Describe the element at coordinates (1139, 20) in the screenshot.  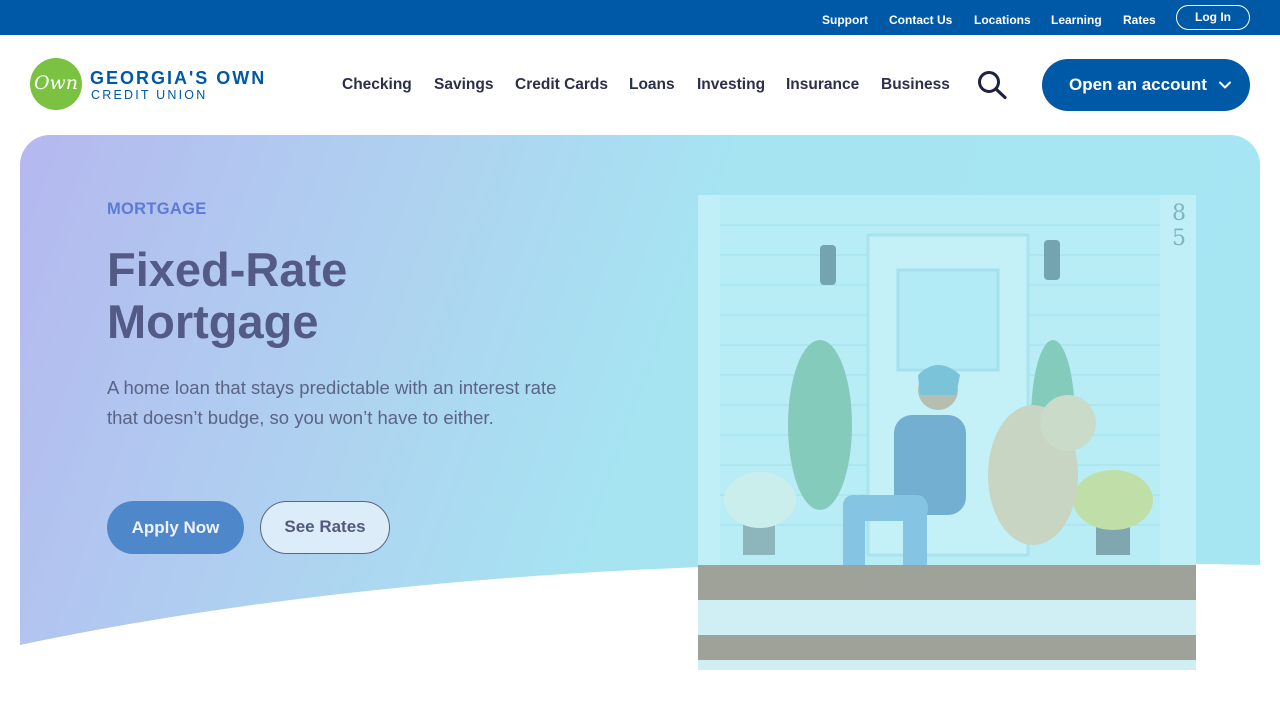
I see `utility-link-rates: Rates` at that location.